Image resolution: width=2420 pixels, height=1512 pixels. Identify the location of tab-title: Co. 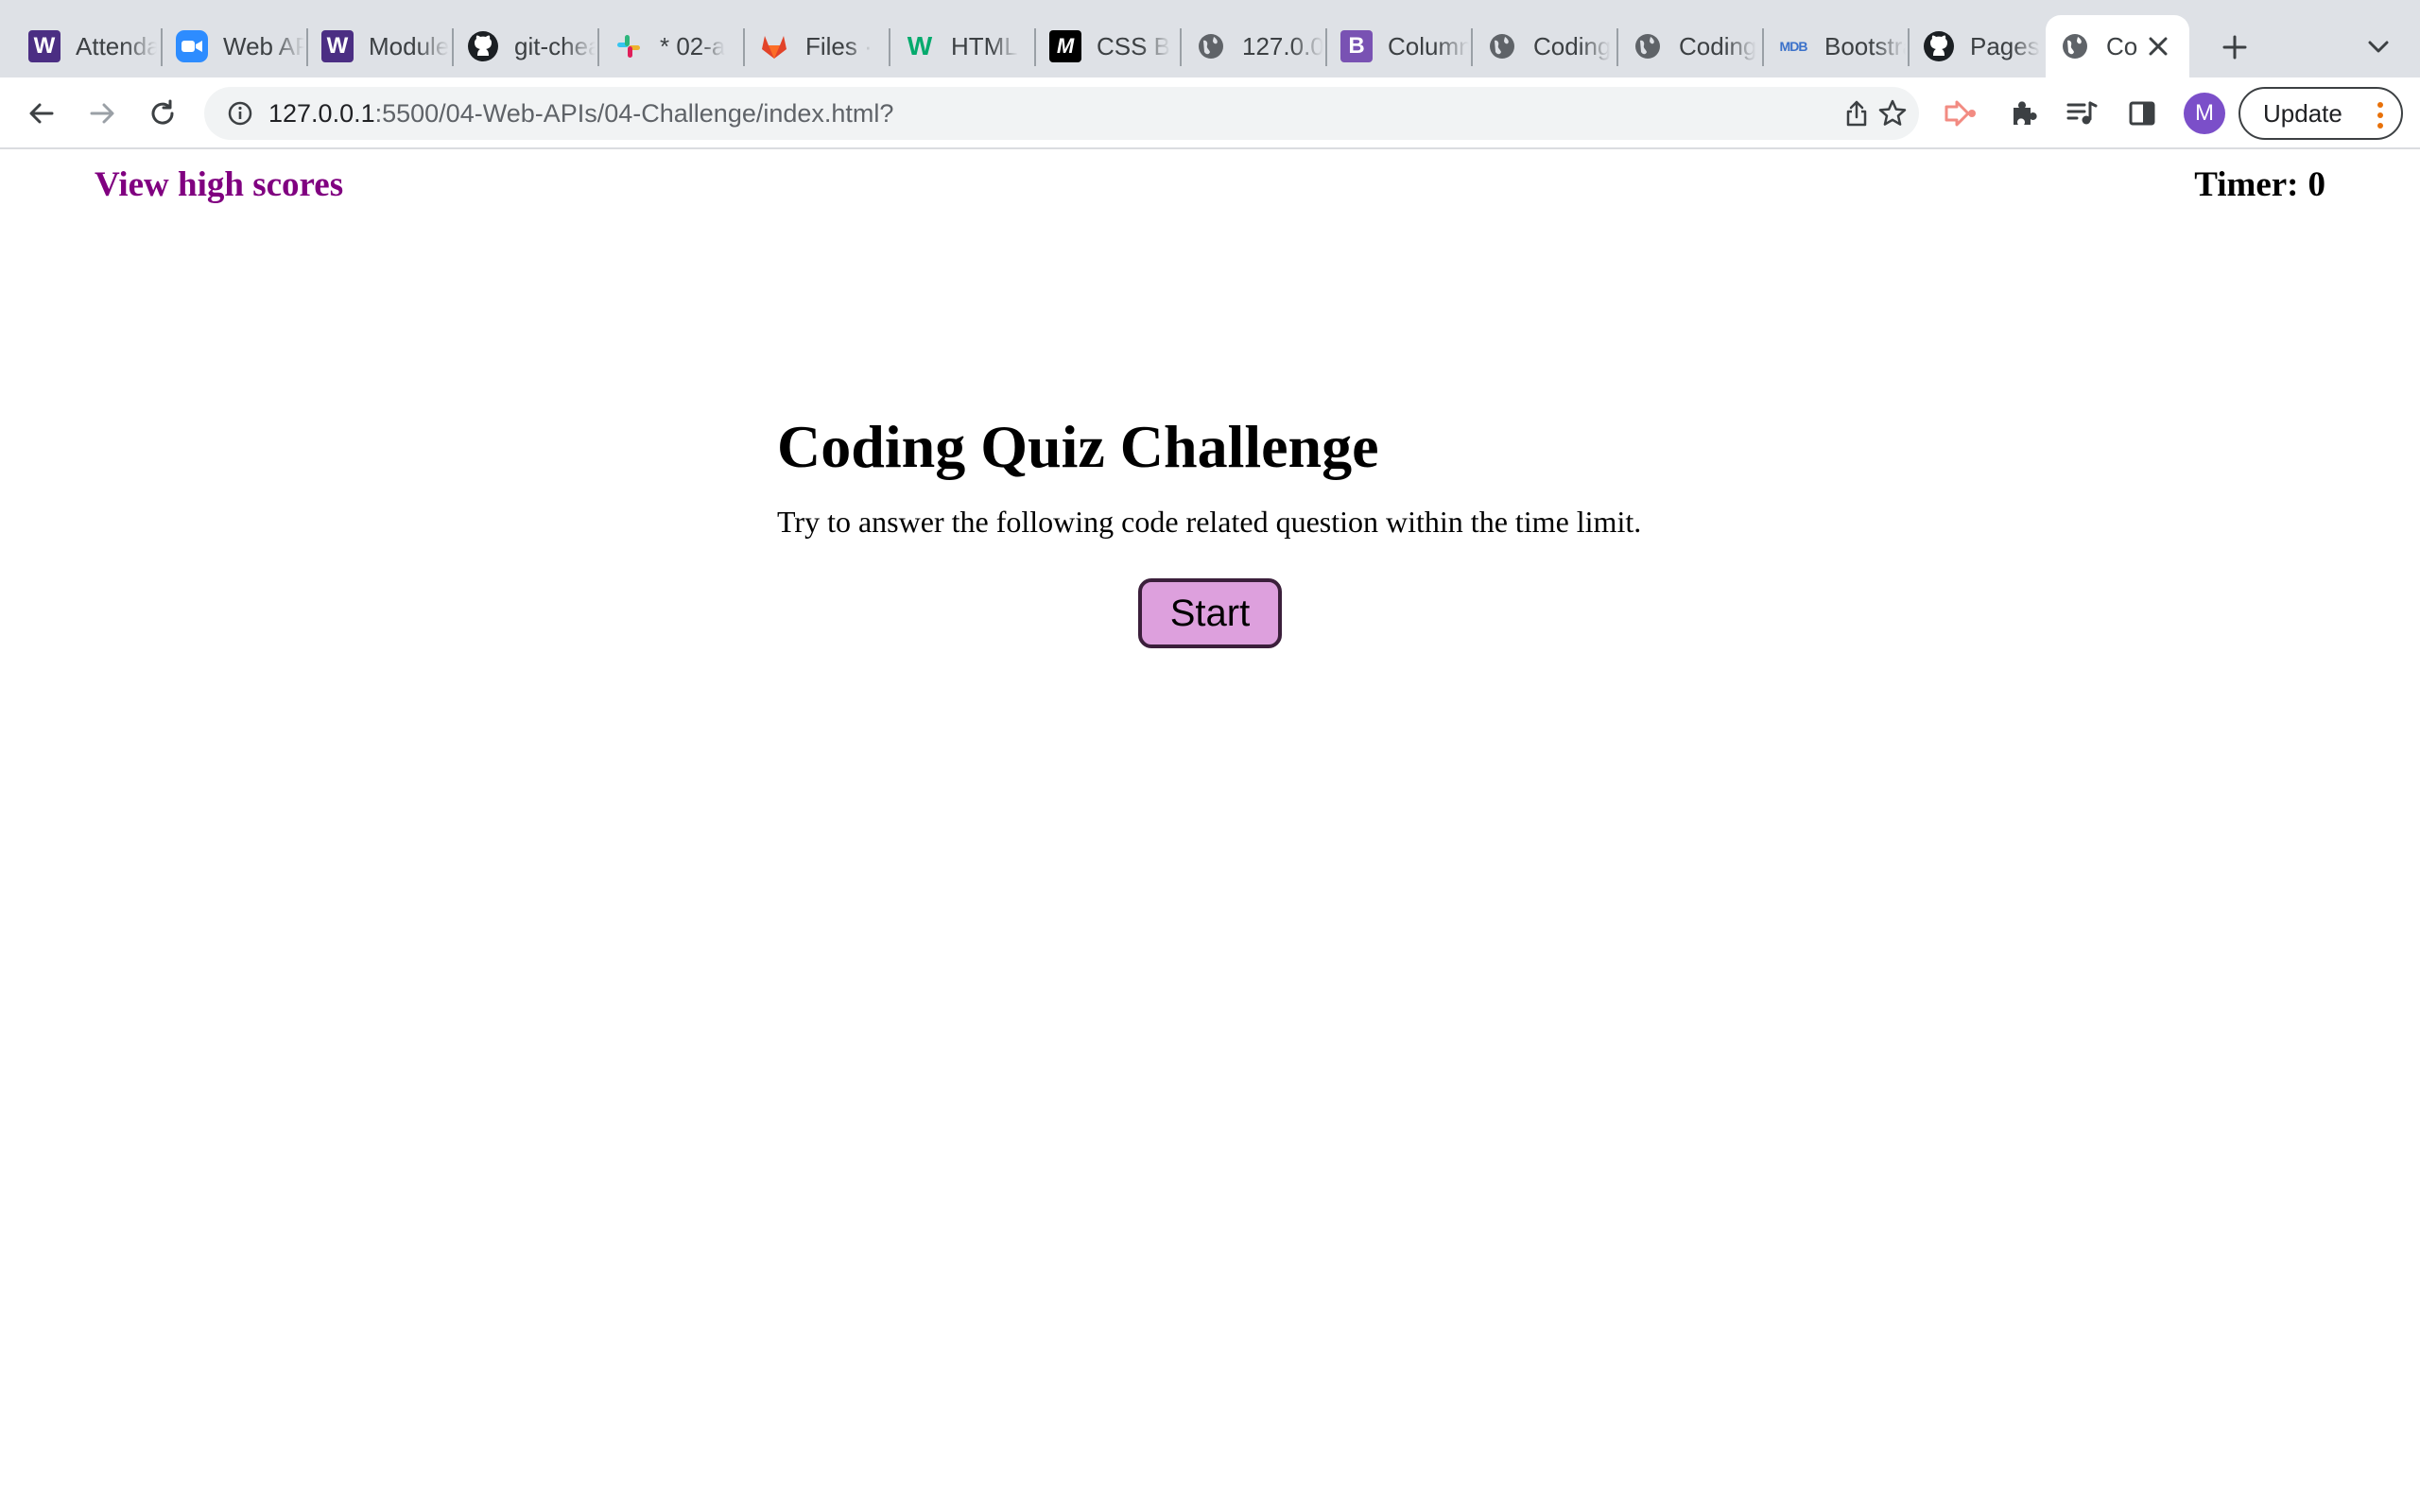
(2122, 45).